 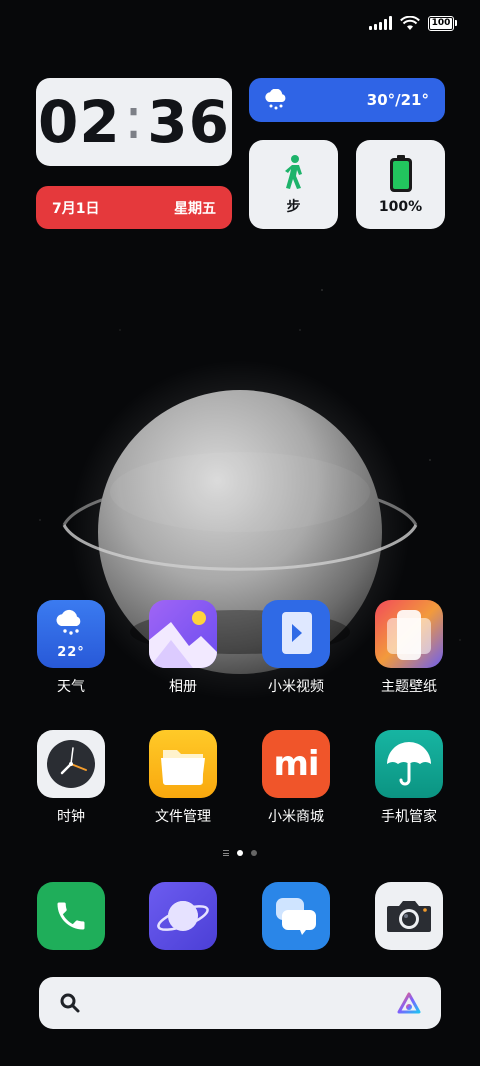 I want to click on mi-logo-text: mi, so click(x=296, y=764).